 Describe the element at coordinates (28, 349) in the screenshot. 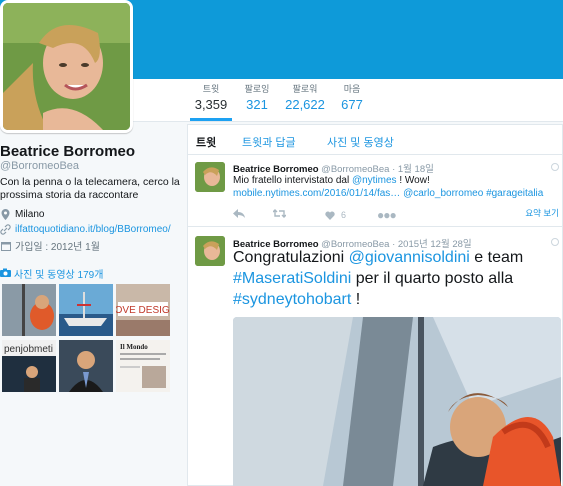

I see `thumb-caption: penjobmeti` at that location.